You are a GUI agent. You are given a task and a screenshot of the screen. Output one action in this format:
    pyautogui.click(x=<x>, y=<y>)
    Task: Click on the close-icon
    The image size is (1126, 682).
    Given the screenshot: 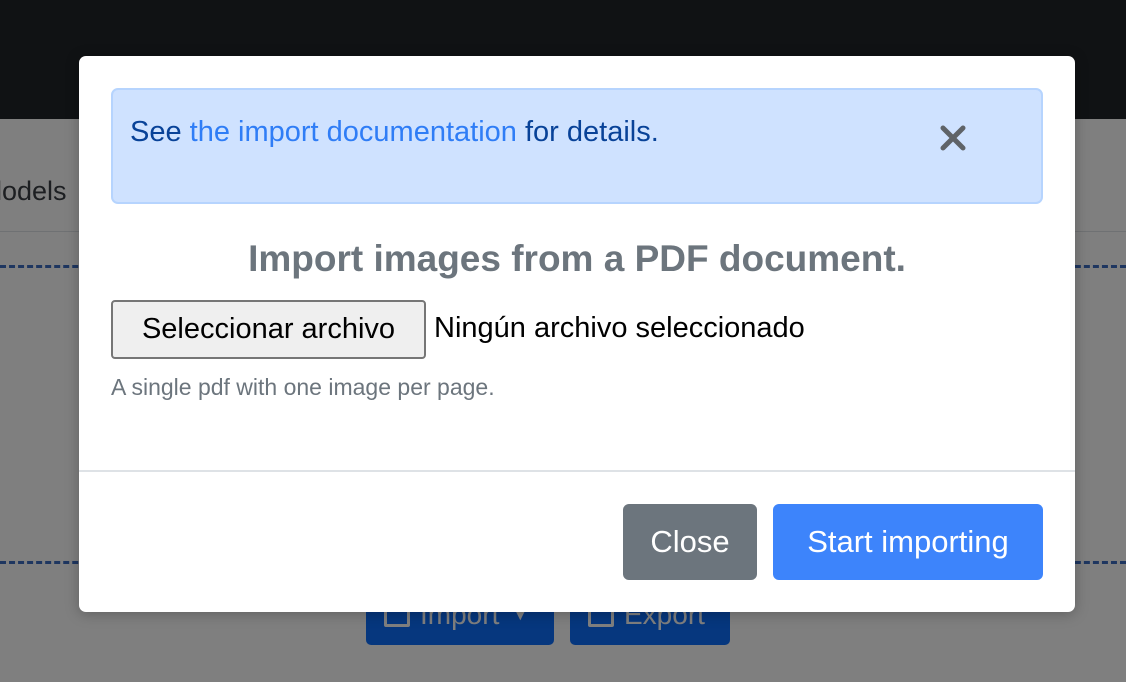 What is the action you would take?
    pyautogui.click(x=953, y=138)
    